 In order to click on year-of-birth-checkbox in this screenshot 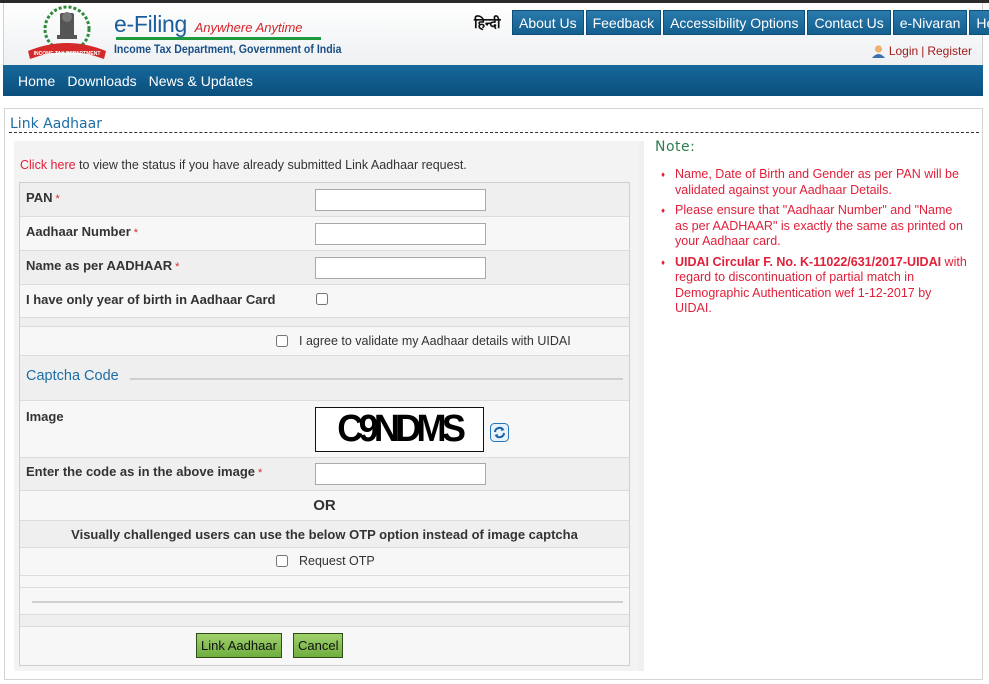, I will do `click(322, 299)`.